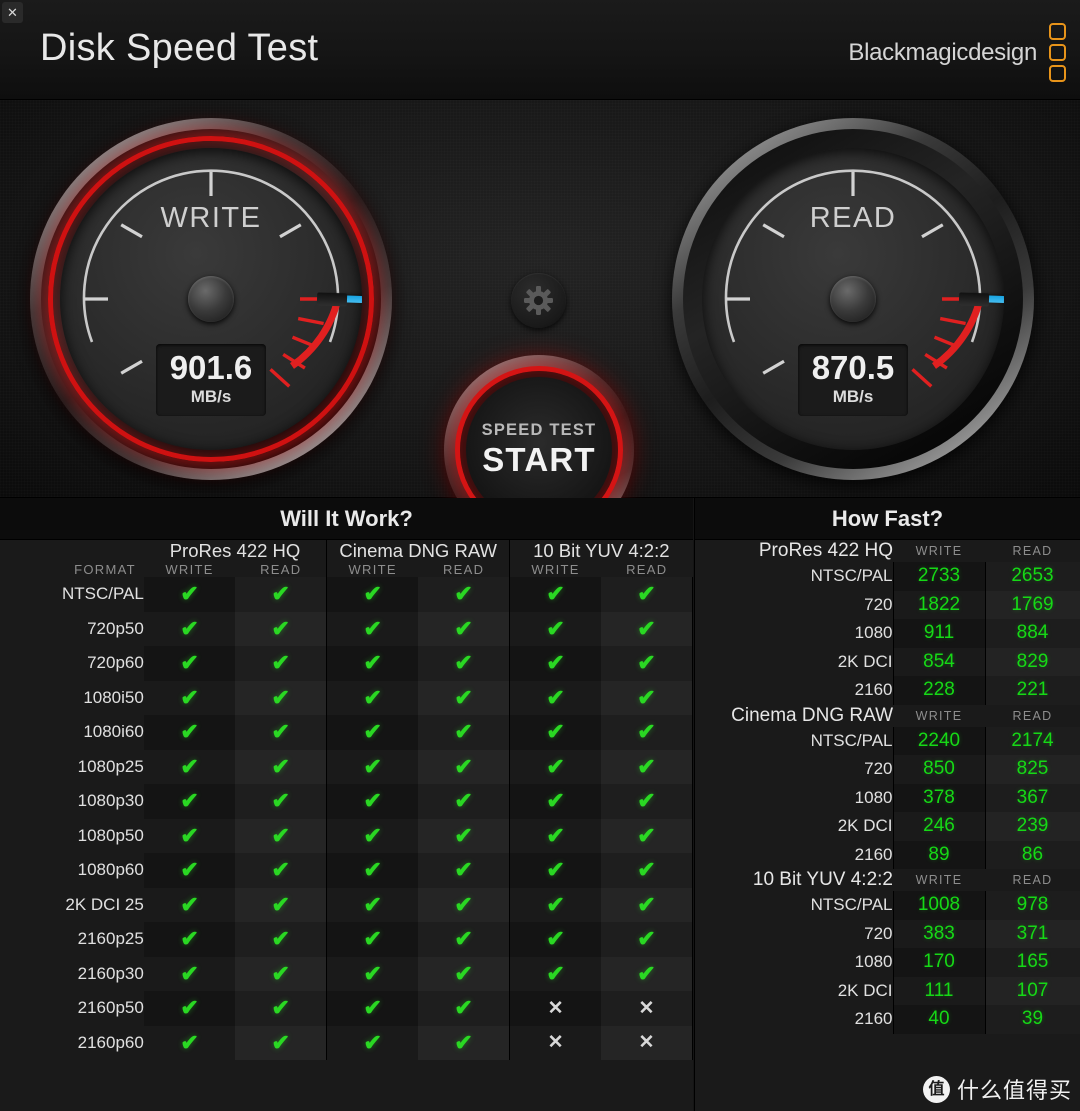 This screenshot has width=1080, height=1111. What do you see at coordinates (938, 933) in the screenshot?
I see `write-speed-value: 383` at bounding box center [938, 933].